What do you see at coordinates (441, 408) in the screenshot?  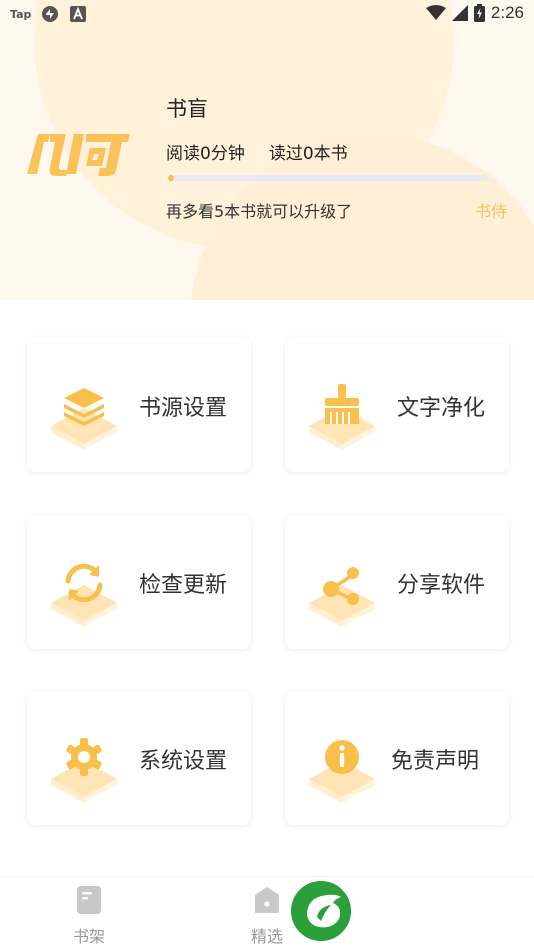 I see `menu-card-label: 文字净化` at bounding box center [441, 408].